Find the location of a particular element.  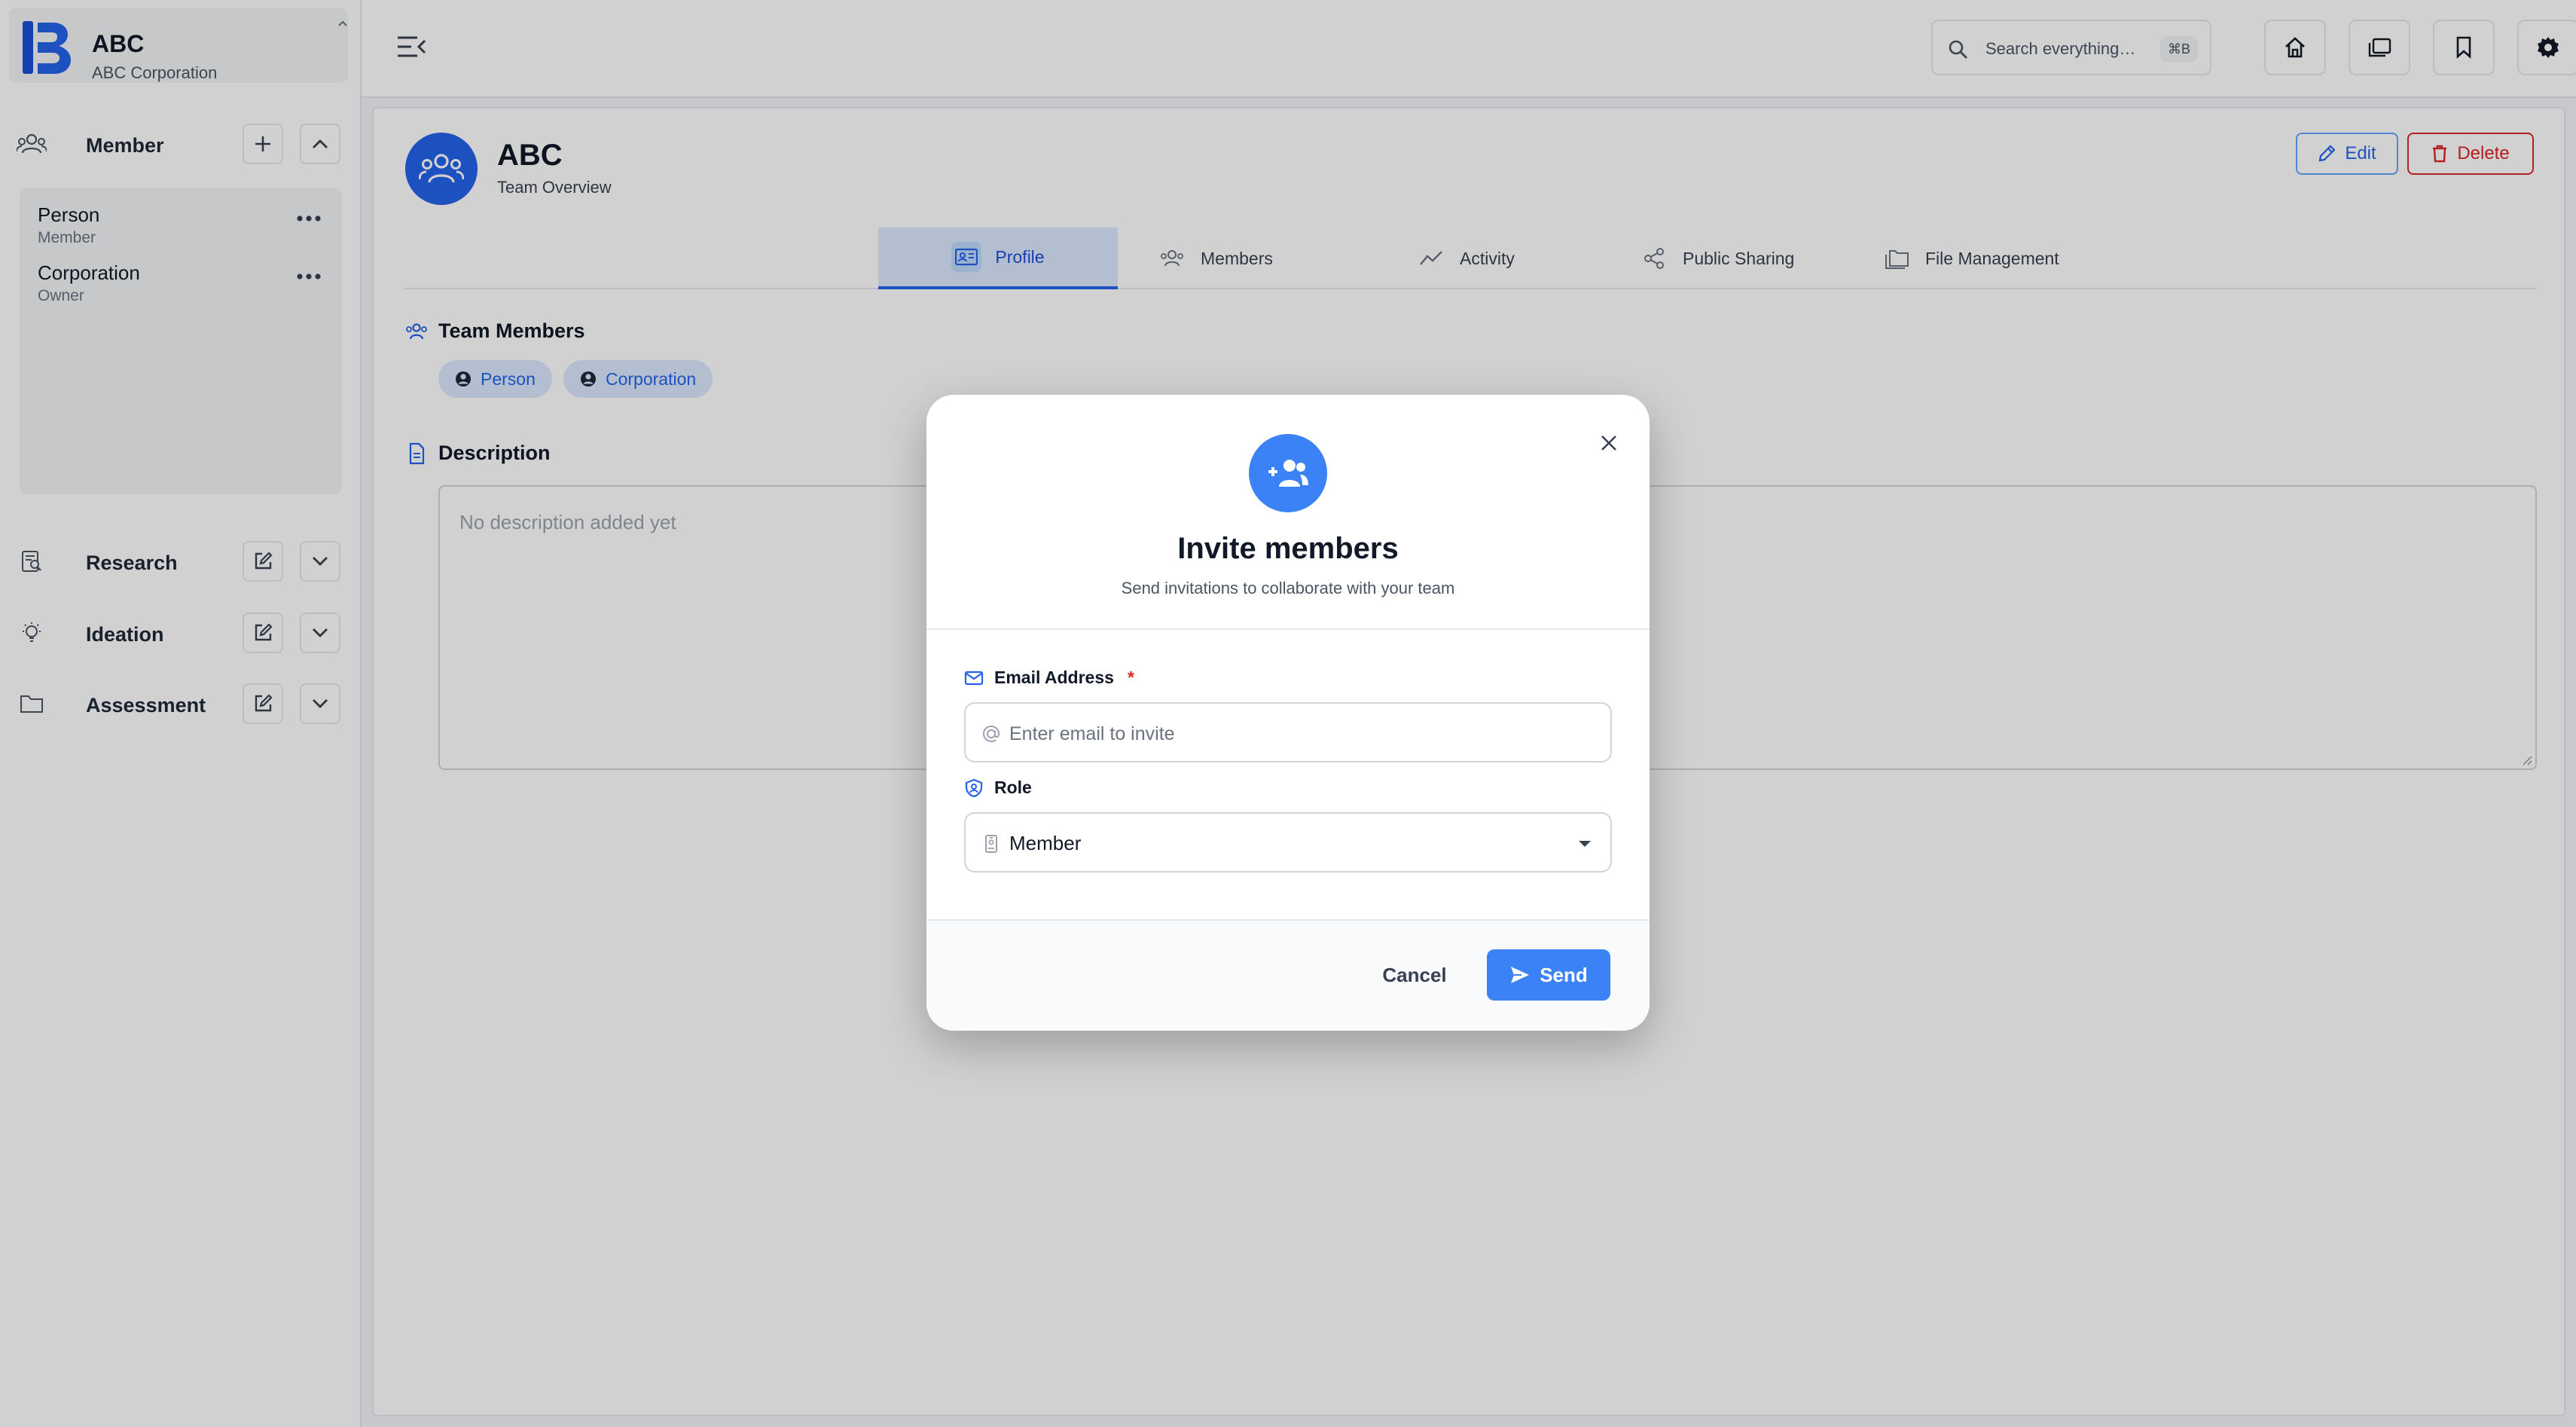

role-label: Role is located at coordinates (998, 788).